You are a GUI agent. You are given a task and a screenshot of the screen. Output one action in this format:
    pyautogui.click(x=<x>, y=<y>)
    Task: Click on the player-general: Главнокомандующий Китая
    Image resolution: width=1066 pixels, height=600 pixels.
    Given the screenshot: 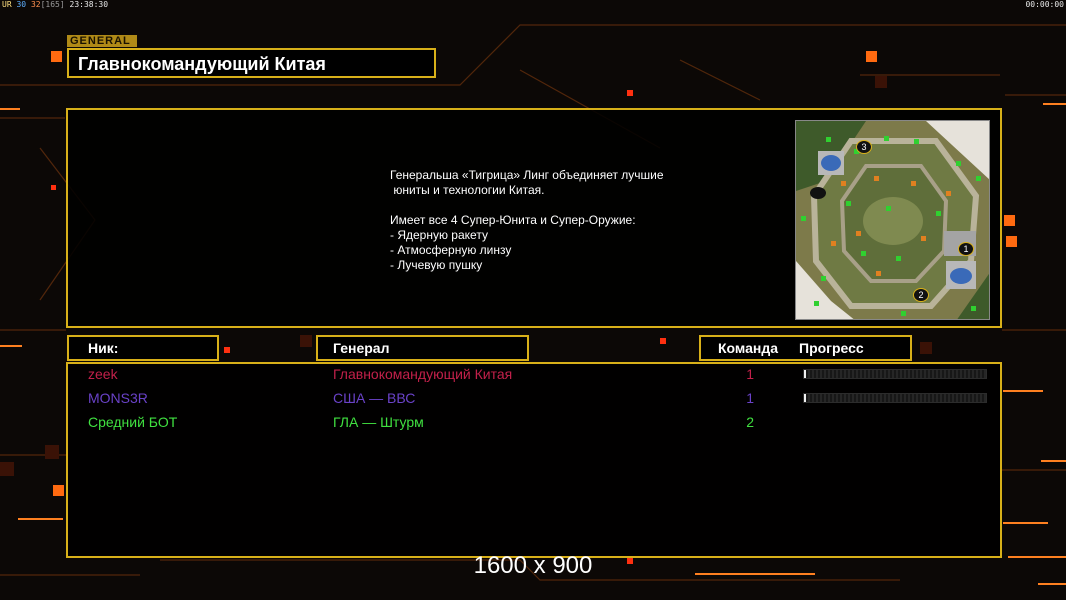 What is the action you would take?
    pyautogui.click(x=423, y=374)
    